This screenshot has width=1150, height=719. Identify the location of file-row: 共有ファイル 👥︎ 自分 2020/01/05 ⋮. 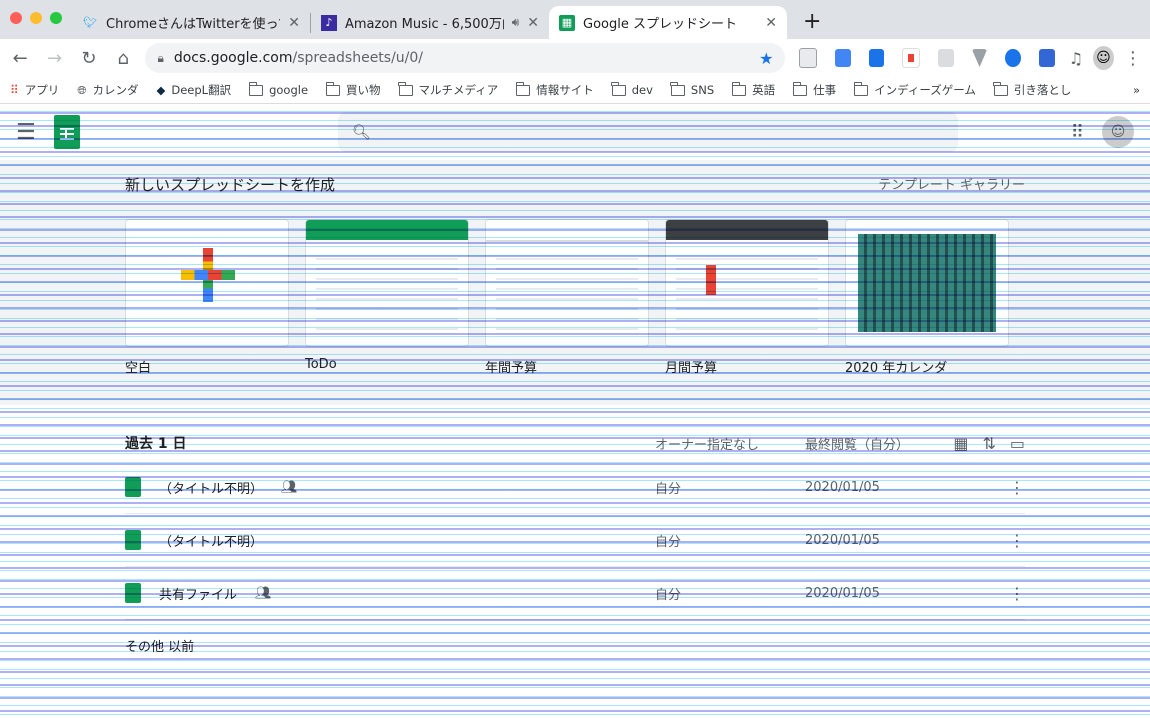
(575, 593).